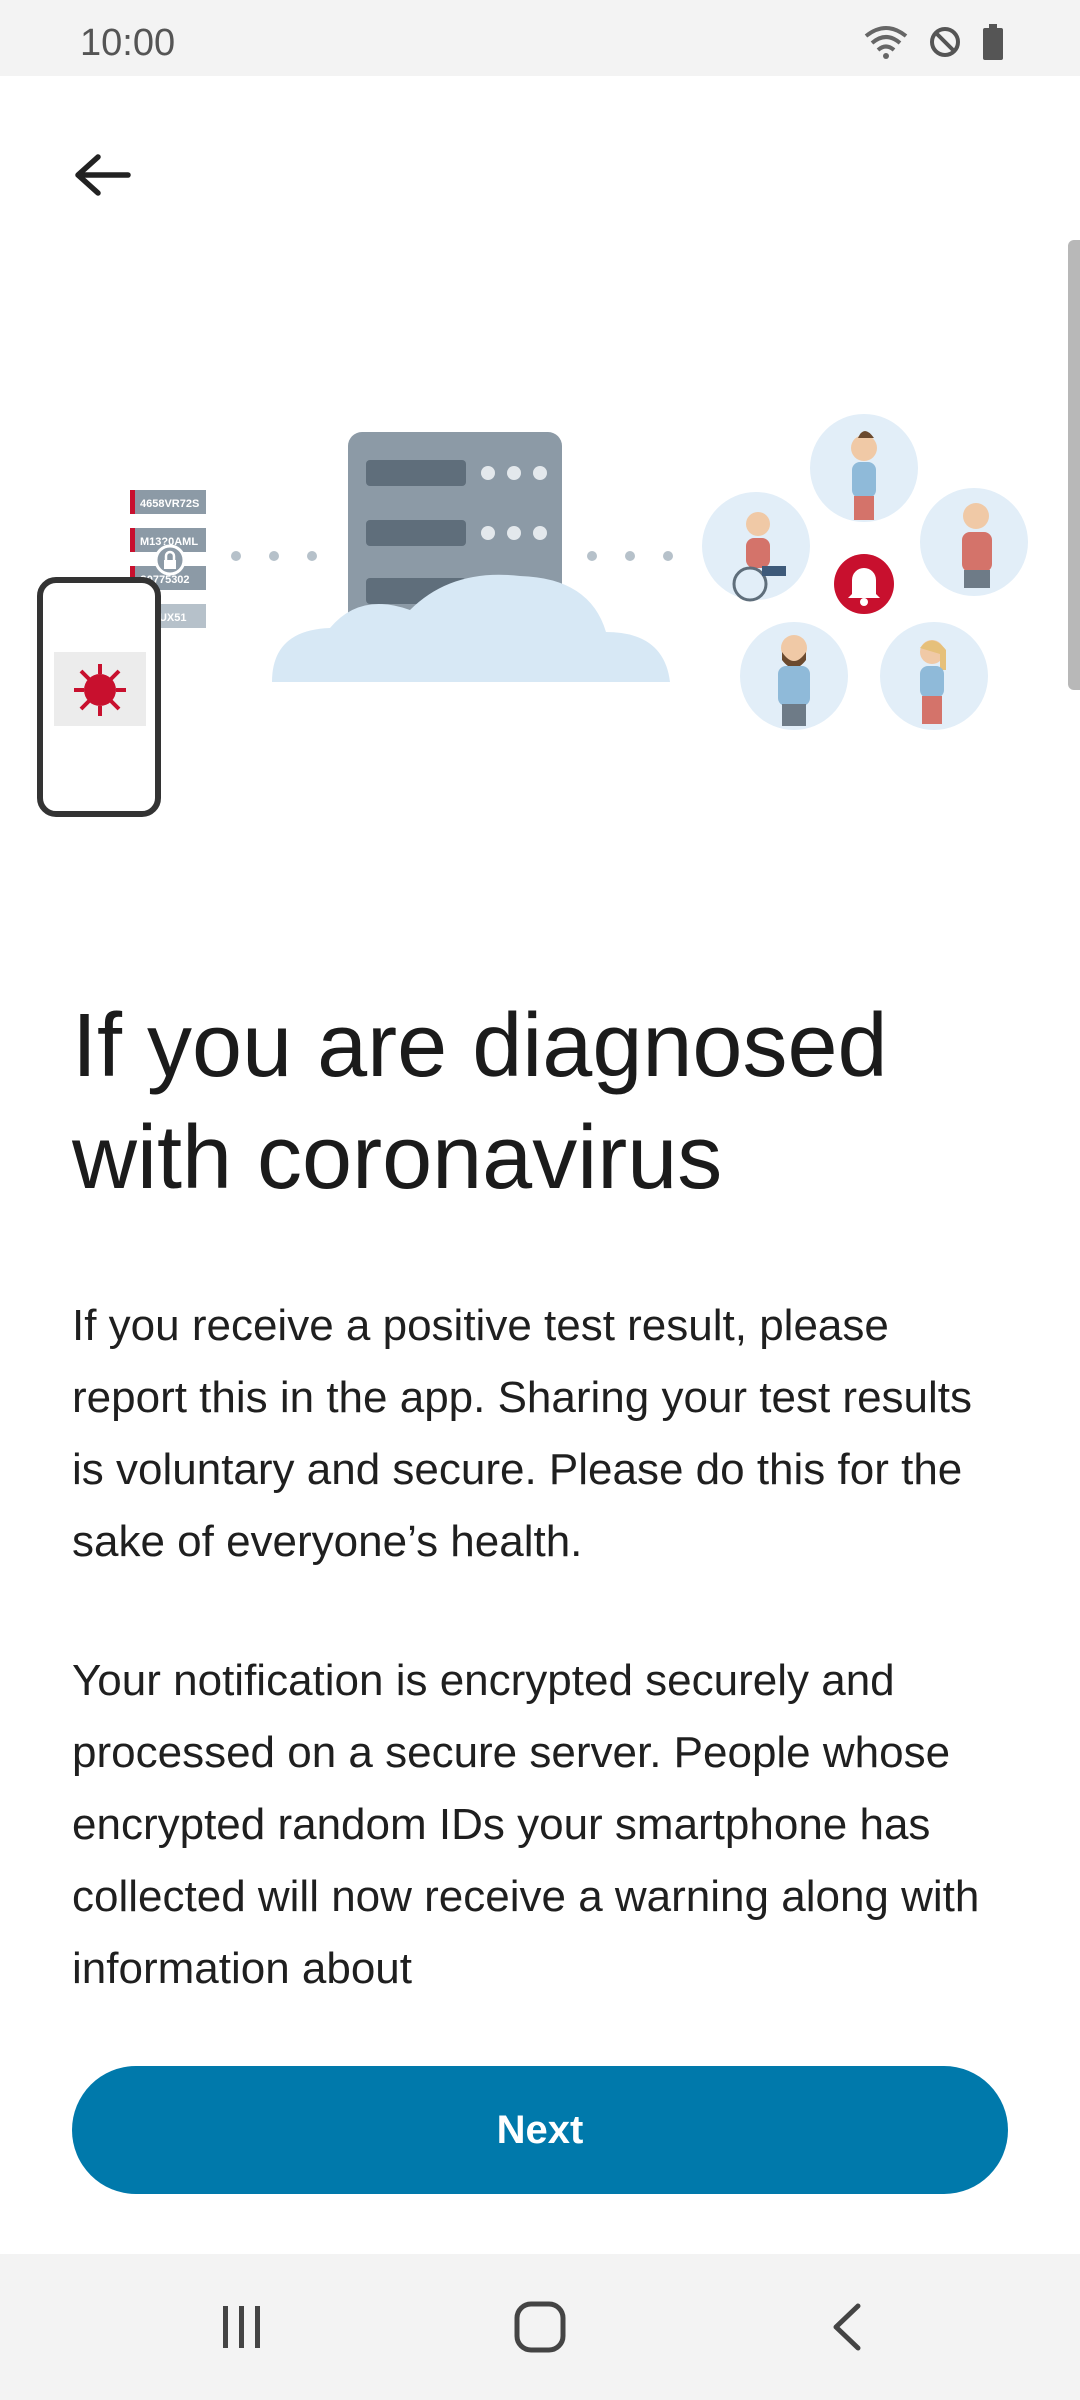  I want to click on back-nav-icon, so click(847, 2327).